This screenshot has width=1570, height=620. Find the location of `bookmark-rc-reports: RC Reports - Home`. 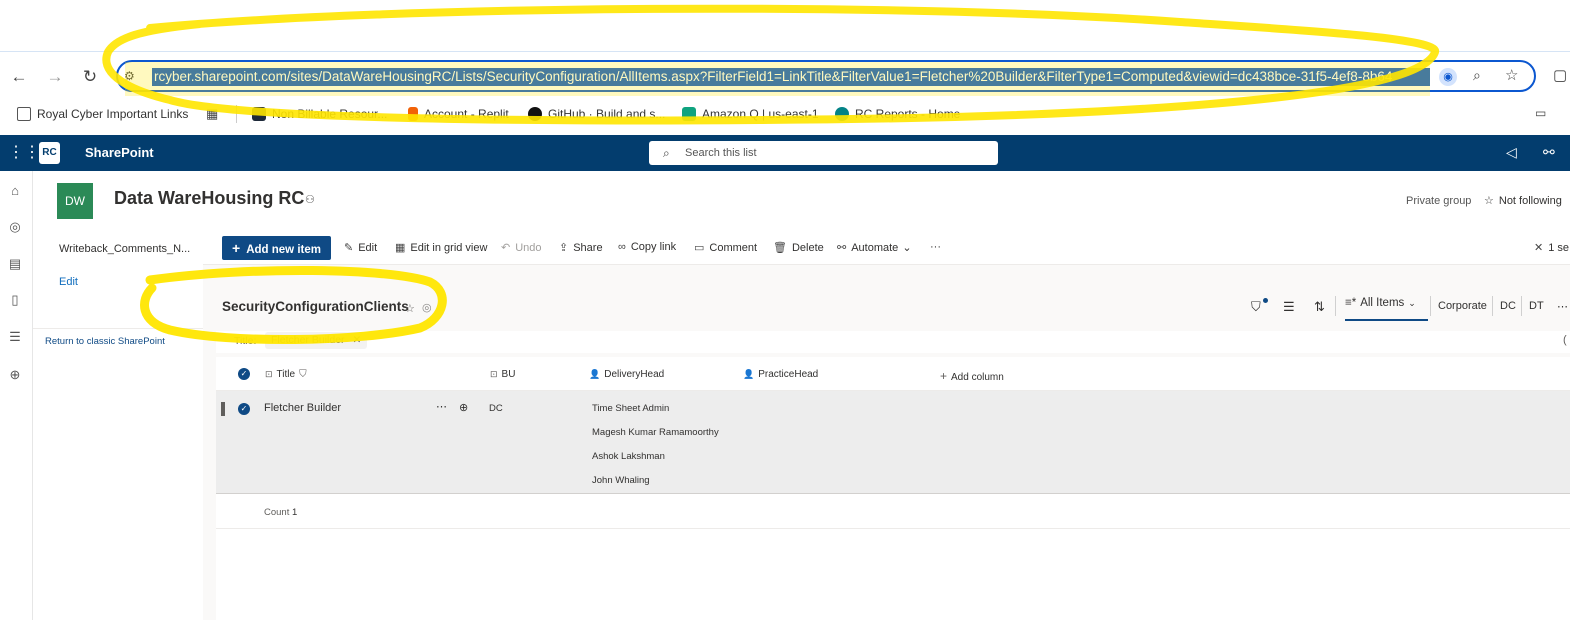

bookmark-rc-reports: RC Reports - Home is located at coordinates (897, 114).